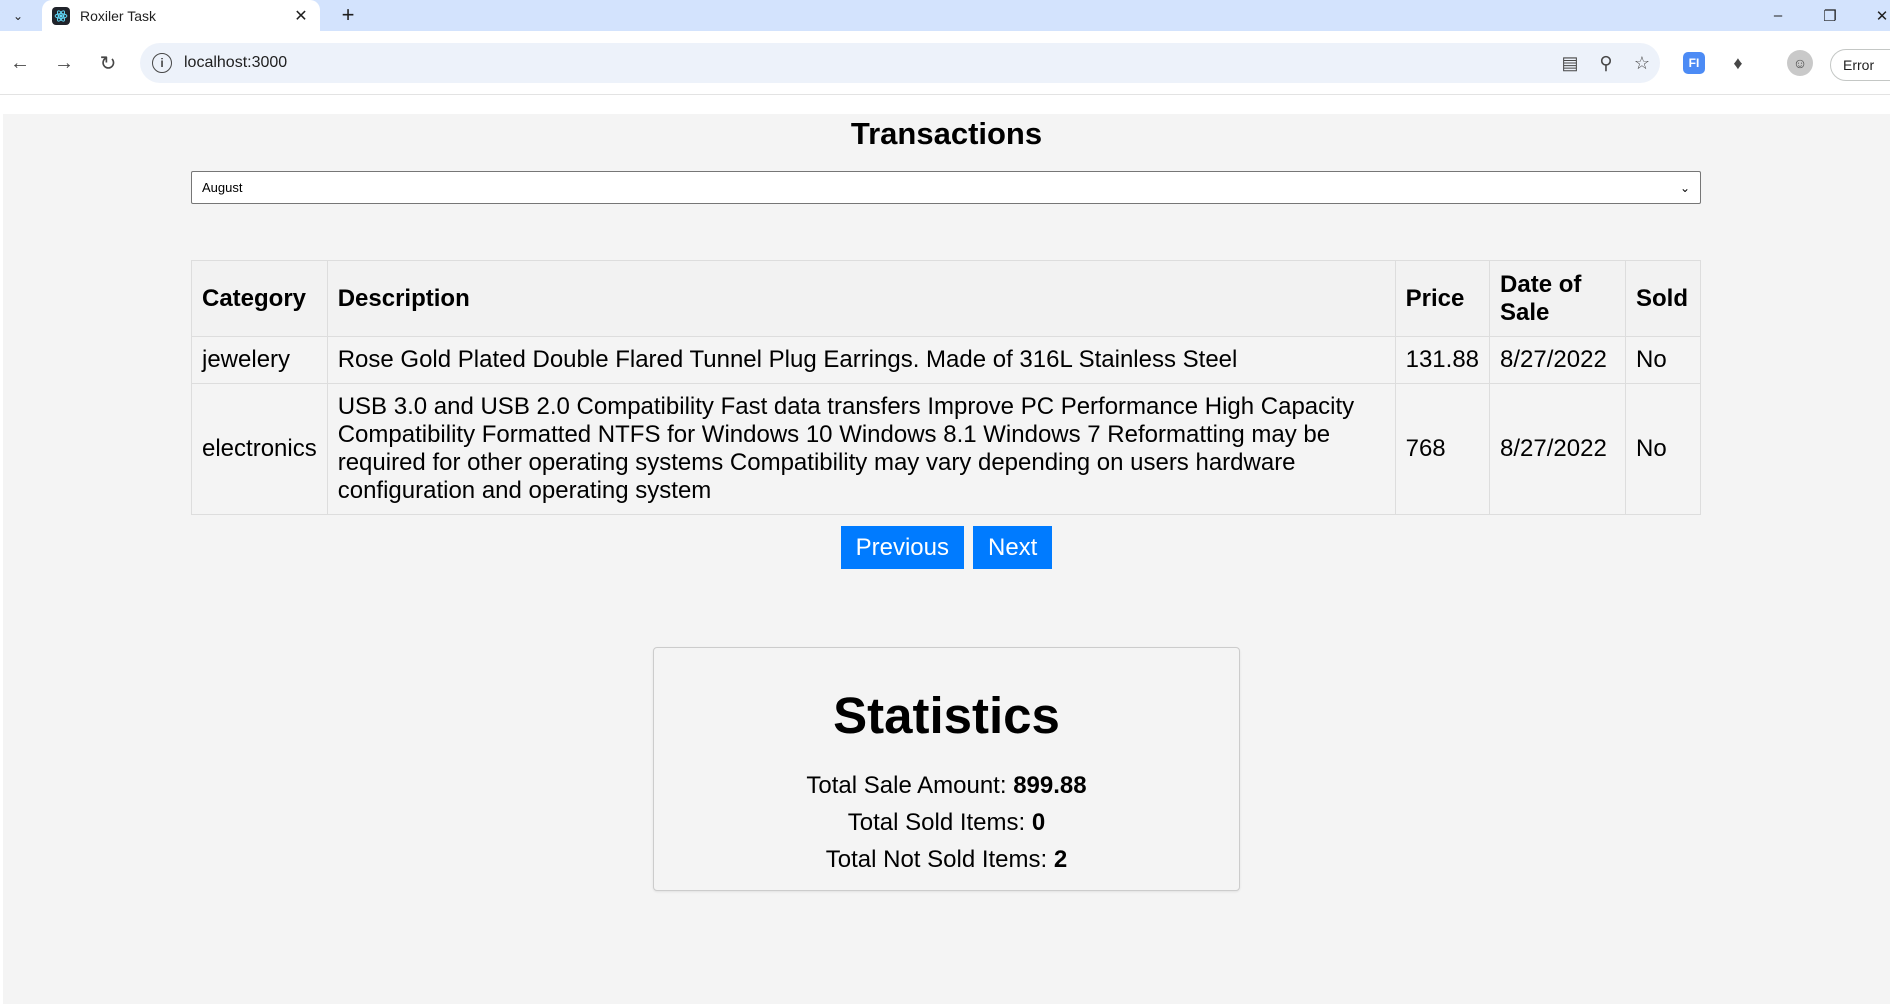 The image size is (1890, 1004). I want to click on next-button: Next, so click(1013, 547).